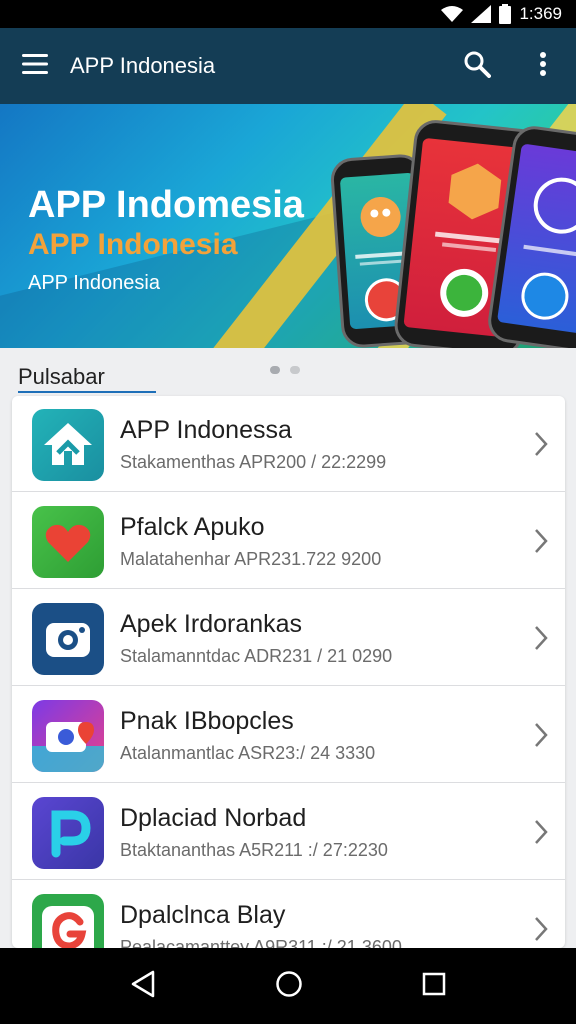 The height and width of the screenshot is (1024, 576). What do you see at coordinates (452, 14) in the screenshot?
I see `wifi-icon` at bounding box center [452, 14].